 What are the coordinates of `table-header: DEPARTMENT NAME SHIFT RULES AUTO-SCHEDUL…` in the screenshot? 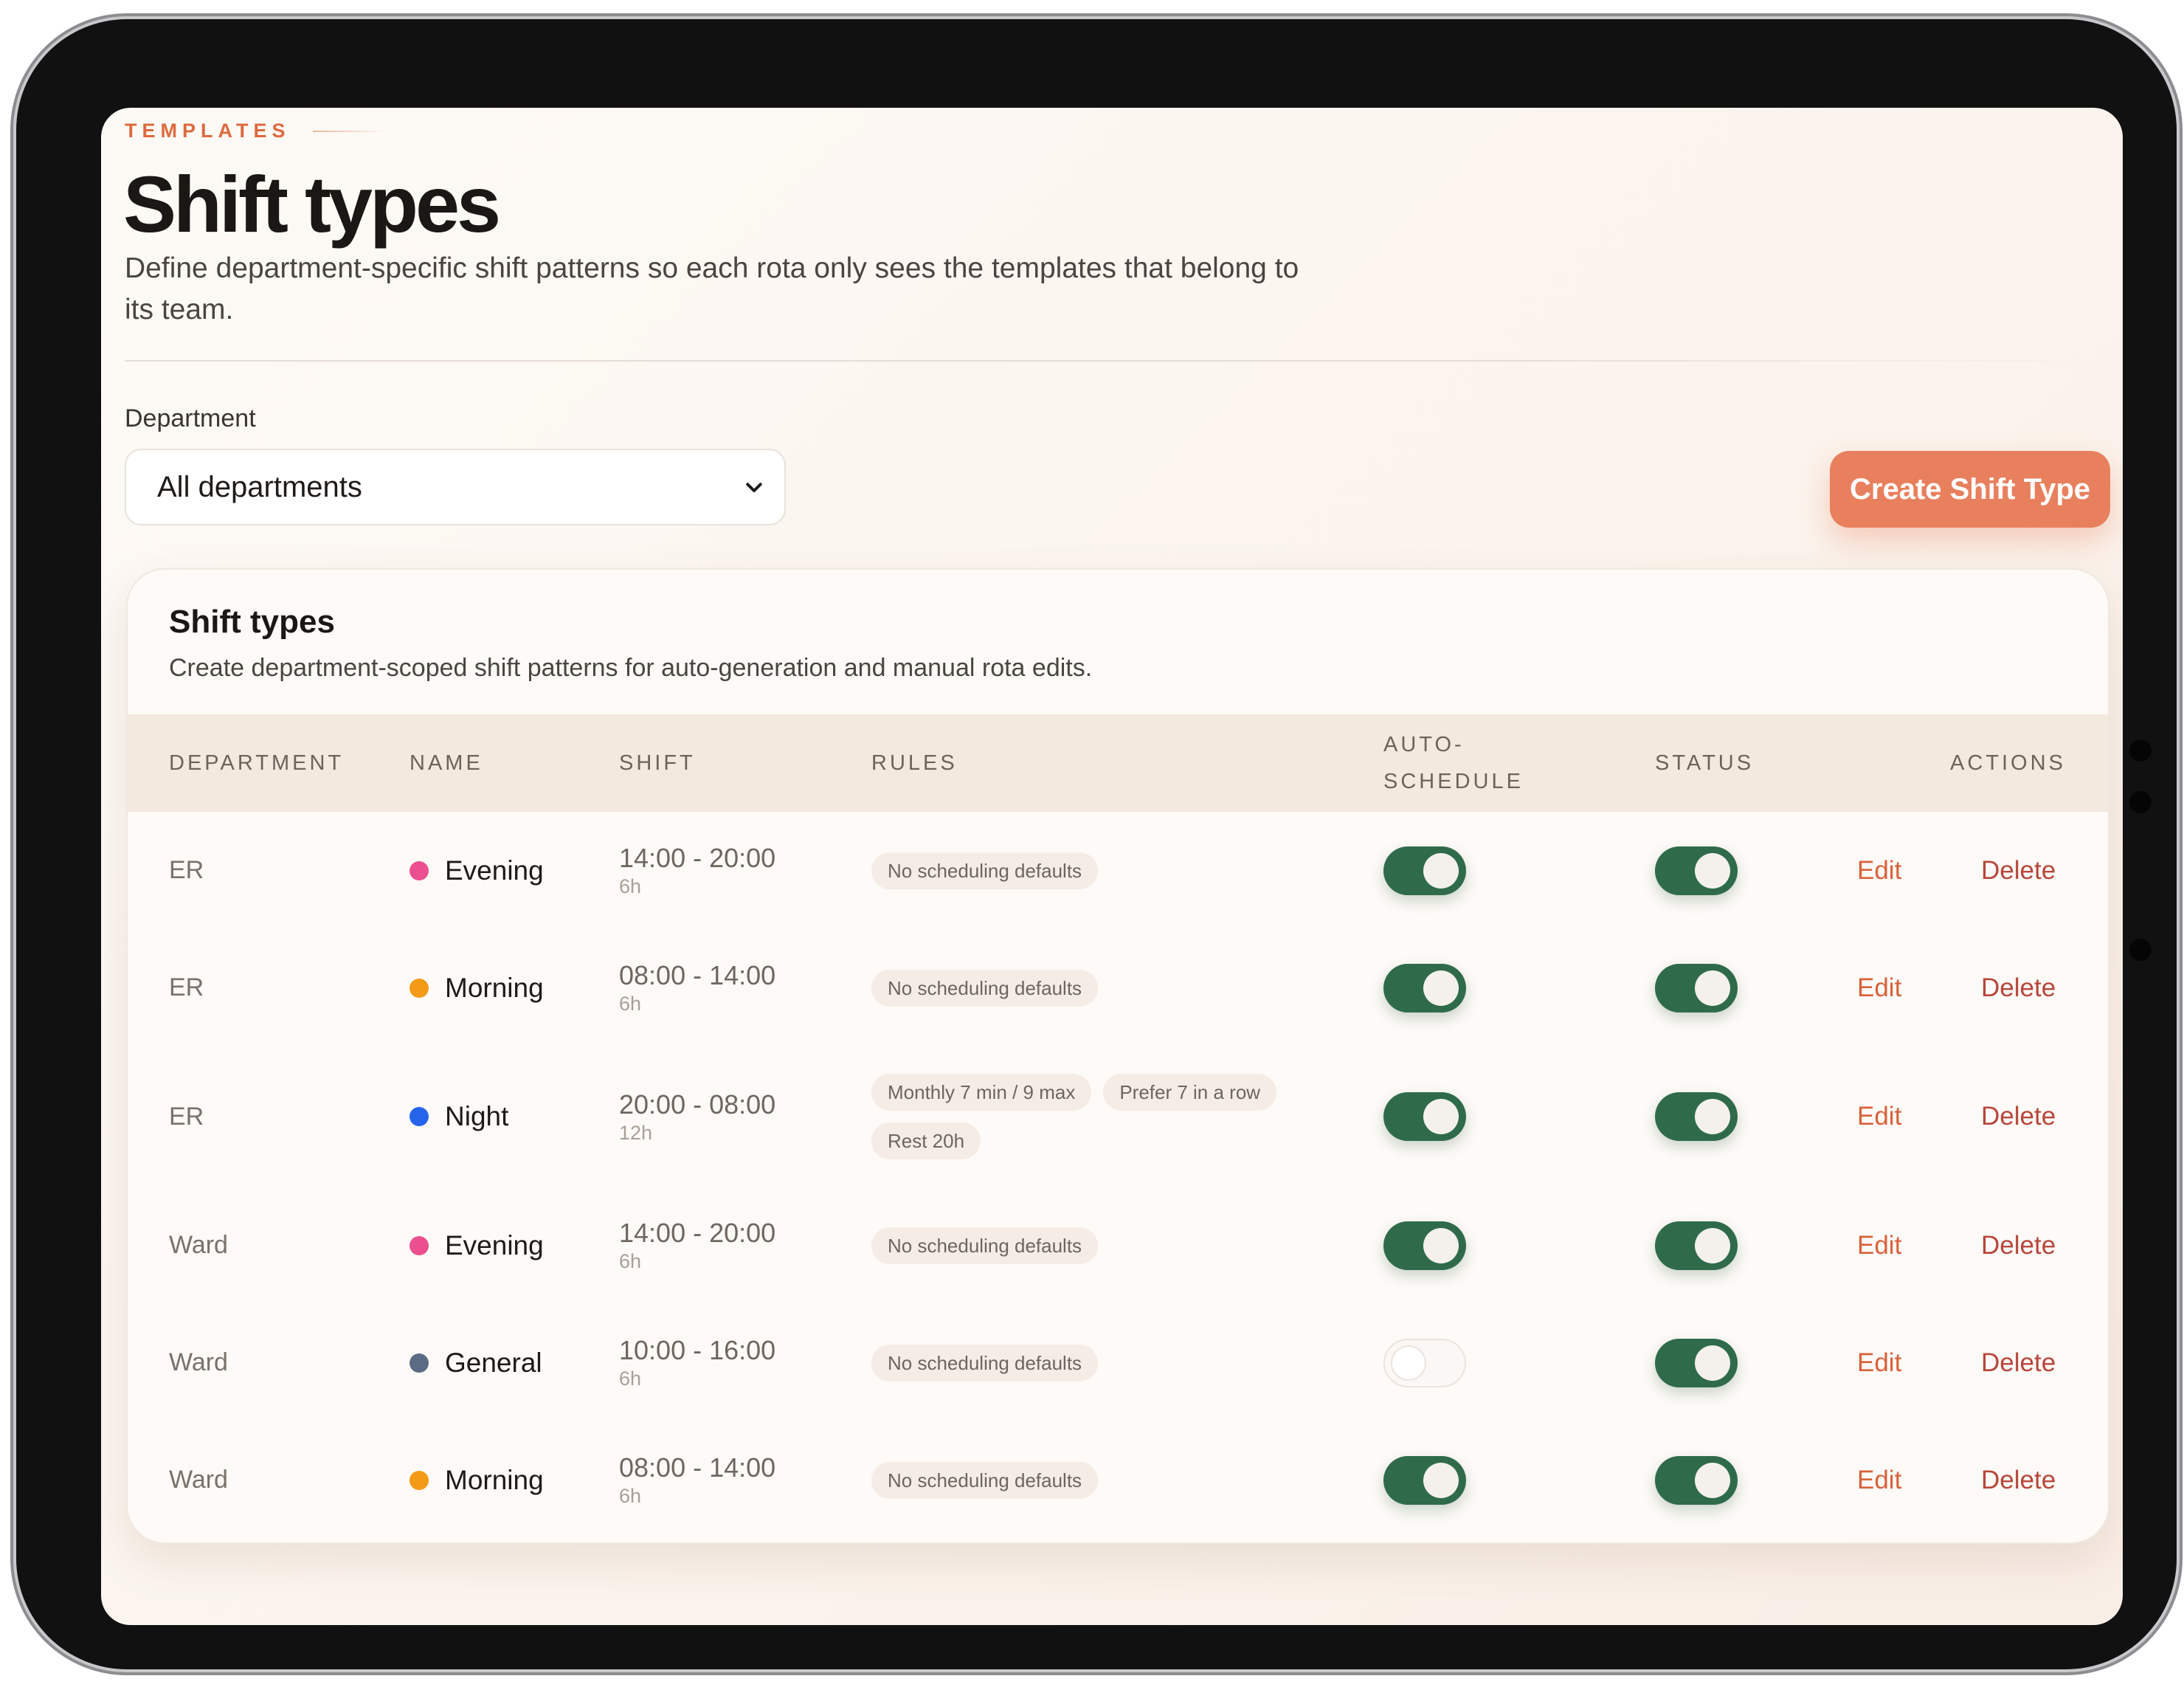 It's located at (1118, 763).